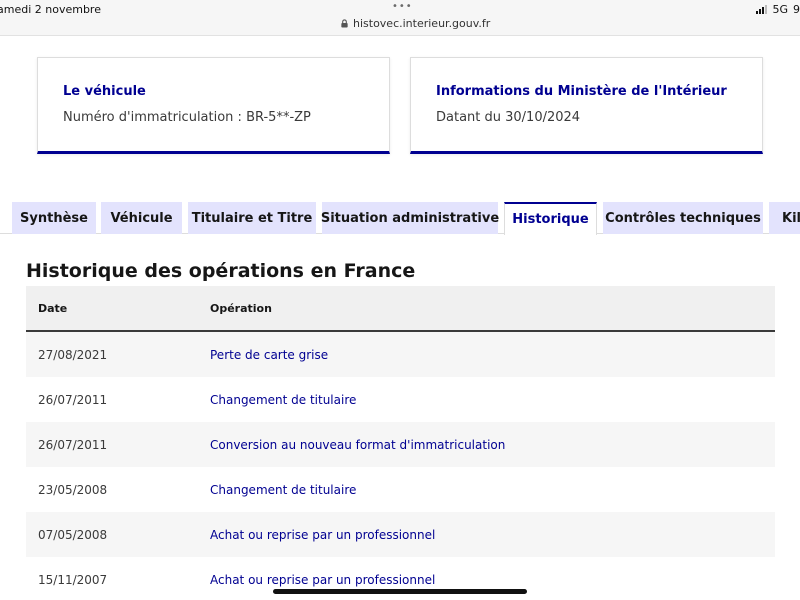 This screenshot has width=800, height=600. Describe the element at coordinates (141, 218) in the screenshot. I see `tab-vehicule: Véhicule` at that location.